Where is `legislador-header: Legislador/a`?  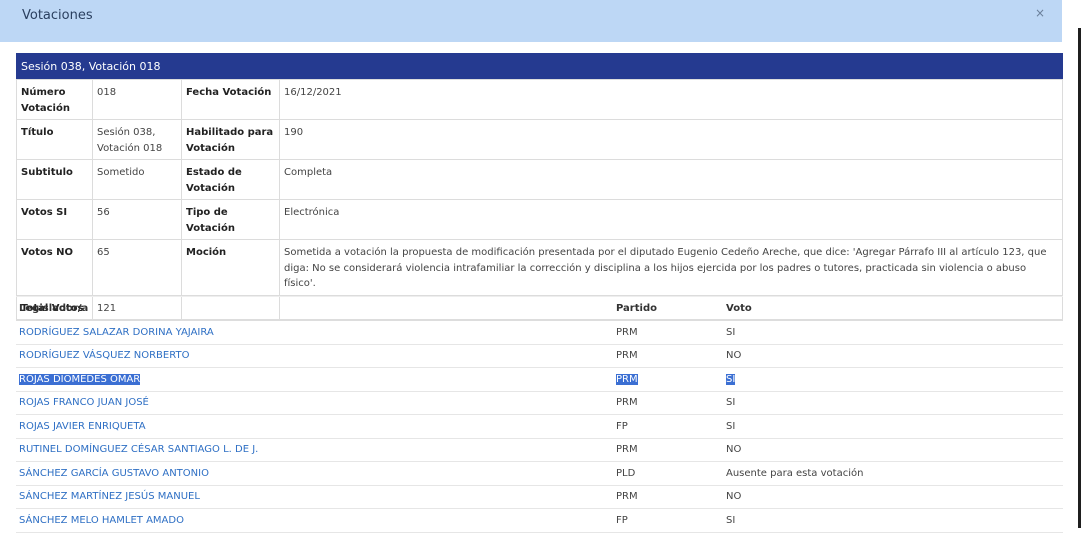
legislador-header: Legislador/a is located at coordinates (314, 308).